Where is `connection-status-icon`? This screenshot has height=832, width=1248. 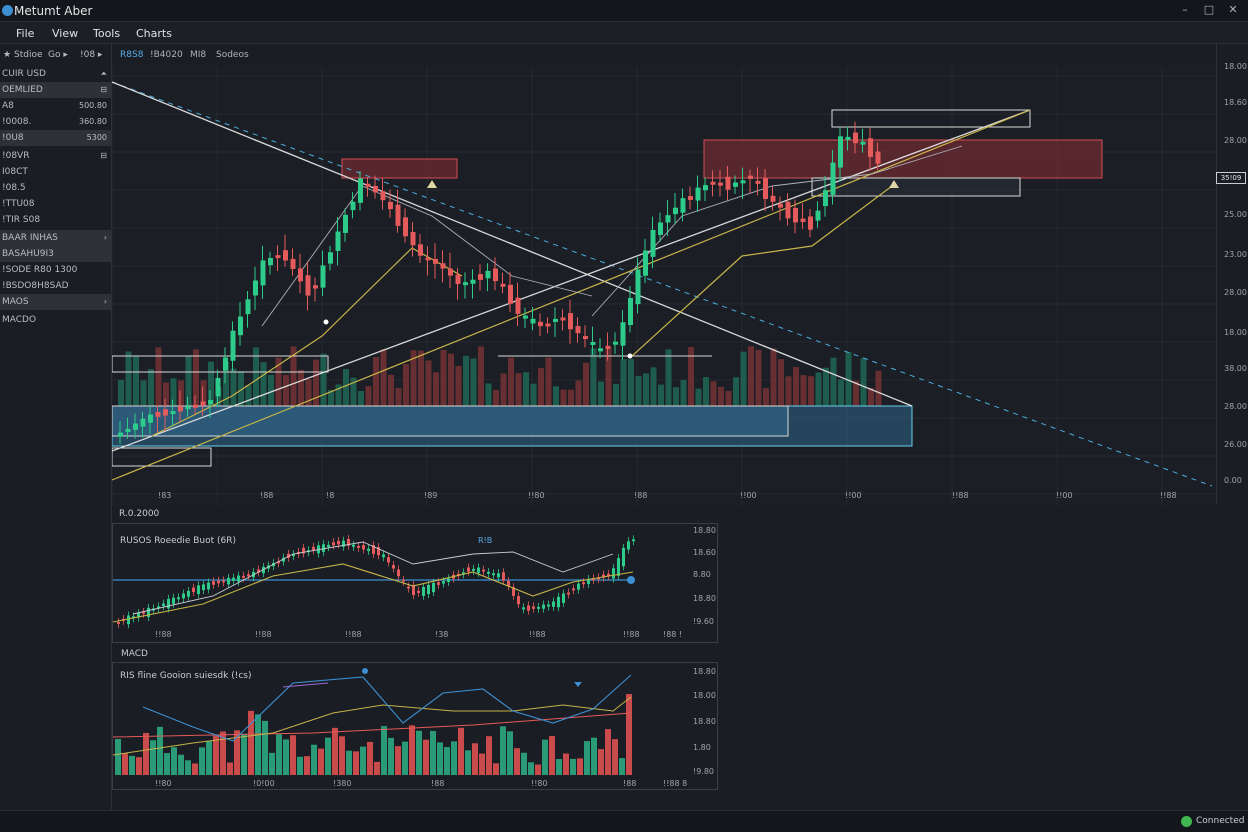 connection-status-icon is located at coordinates (1186, 821).